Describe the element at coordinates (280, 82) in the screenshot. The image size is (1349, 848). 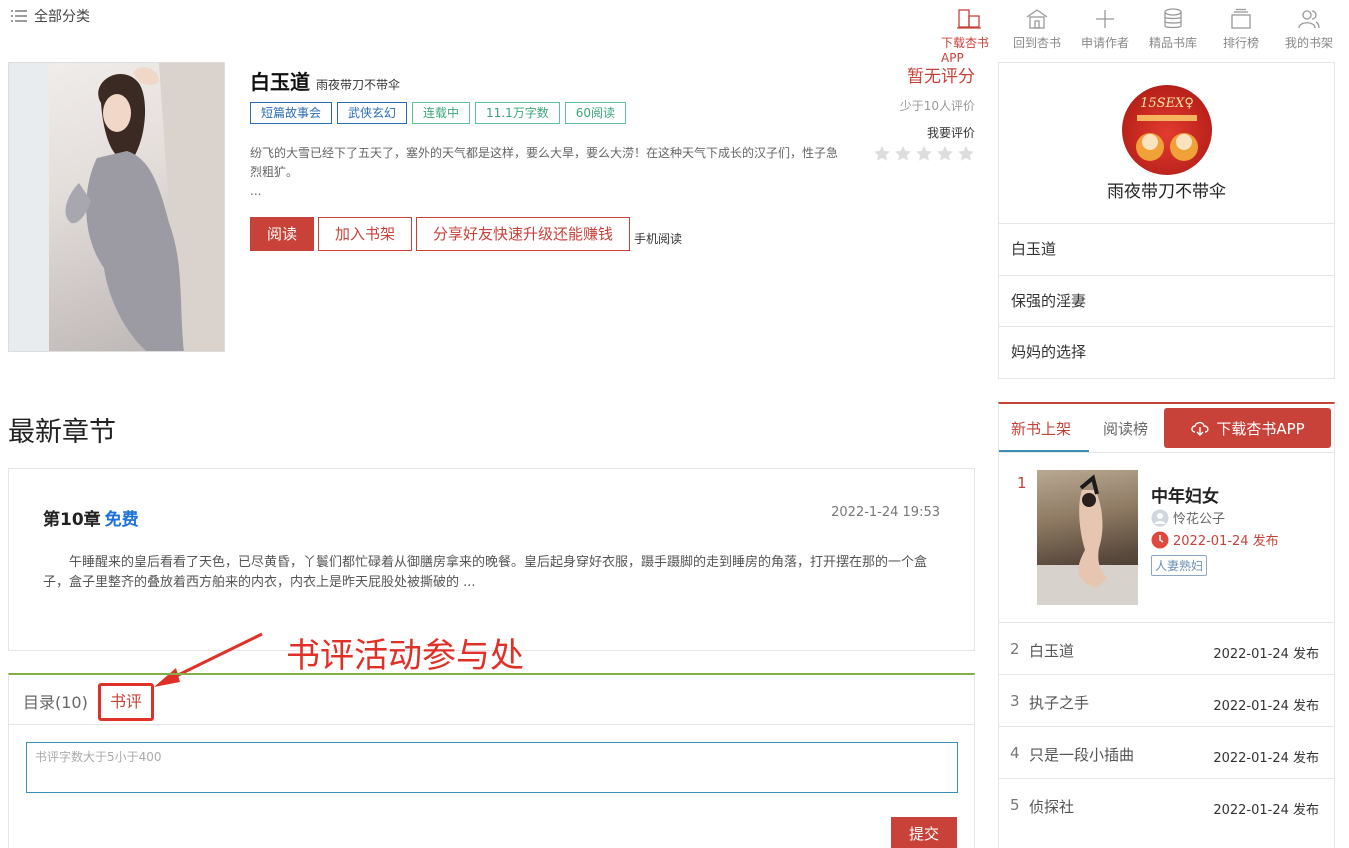
I see `book-title: 白玉道` at that location.